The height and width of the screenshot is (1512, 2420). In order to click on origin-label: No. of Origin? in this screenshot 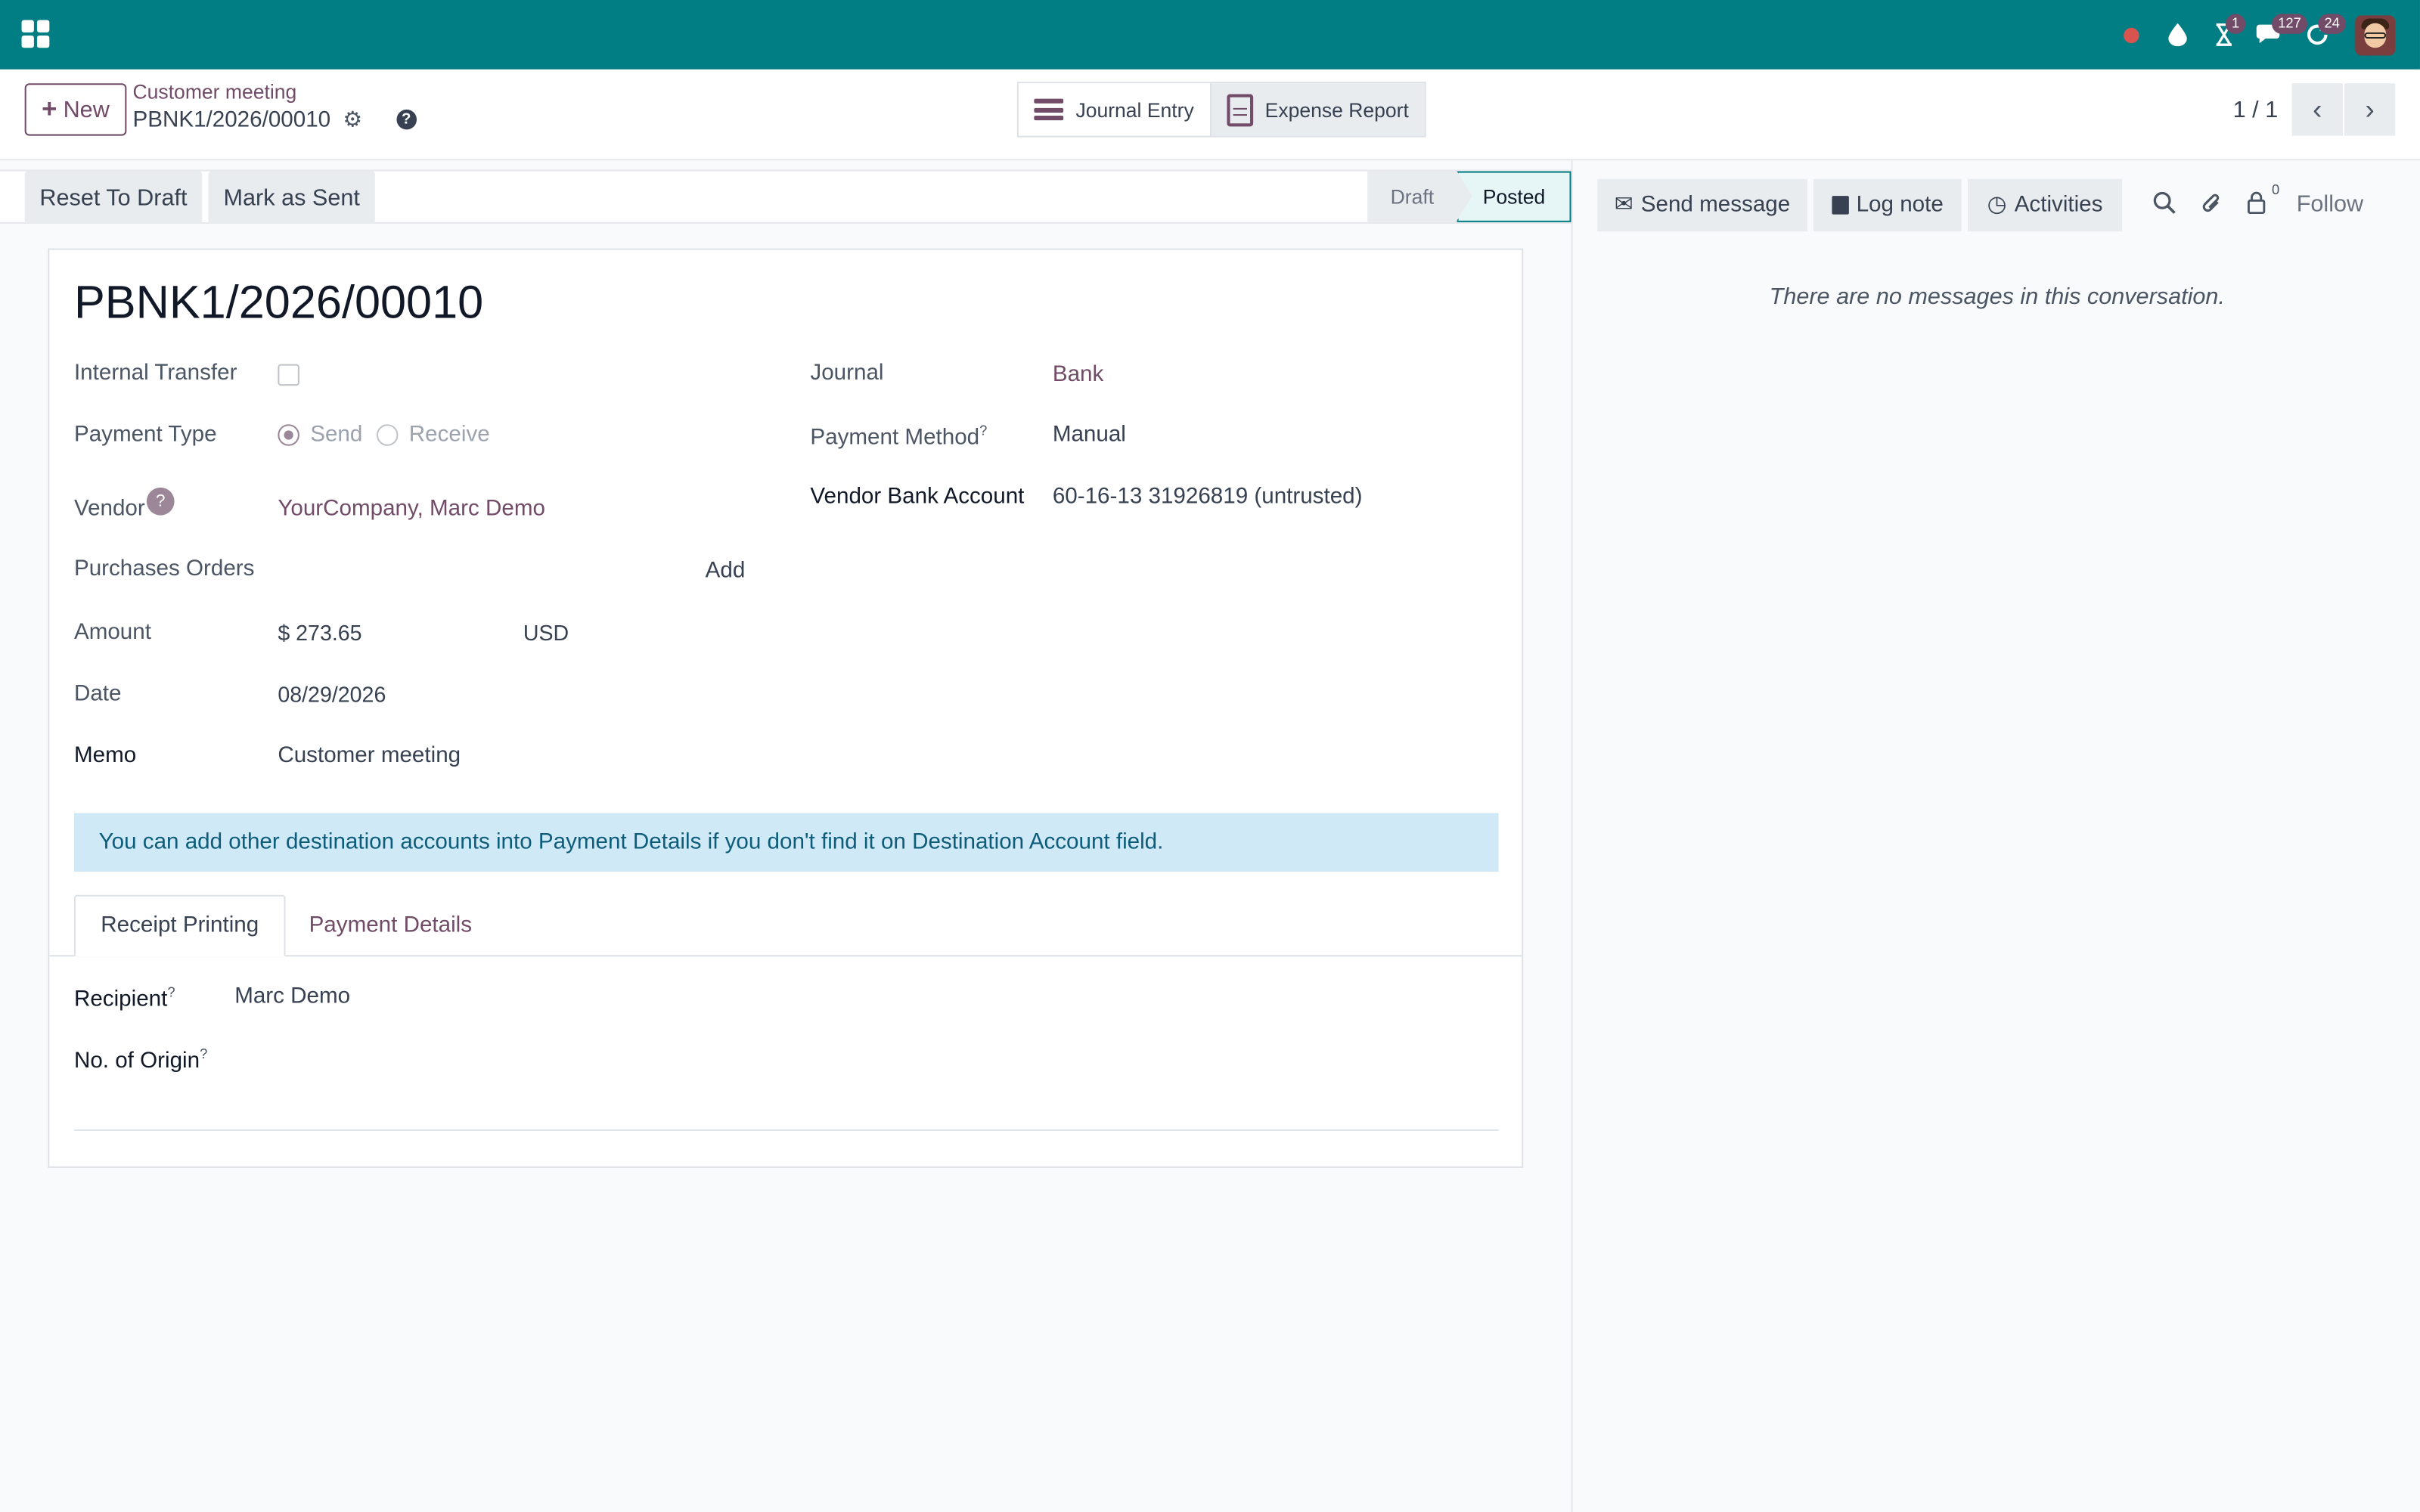, I will do `click(140, 1060)`.